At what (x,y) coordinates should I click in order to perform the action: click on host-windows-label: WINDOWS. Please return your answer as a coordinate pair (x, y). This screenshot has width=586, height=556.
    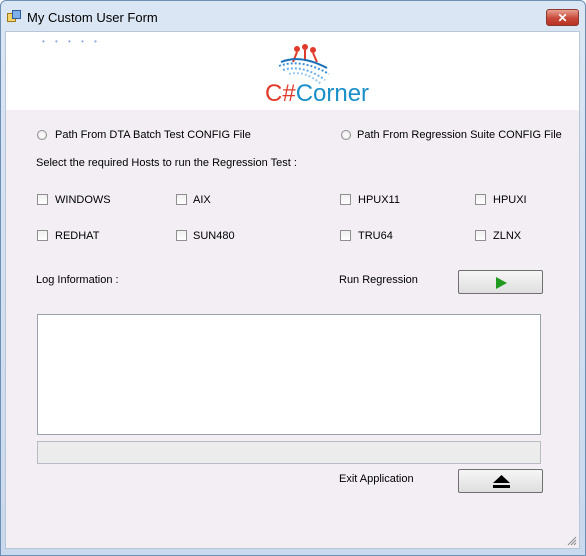
    Looking at the image, I should click on (83, 200).